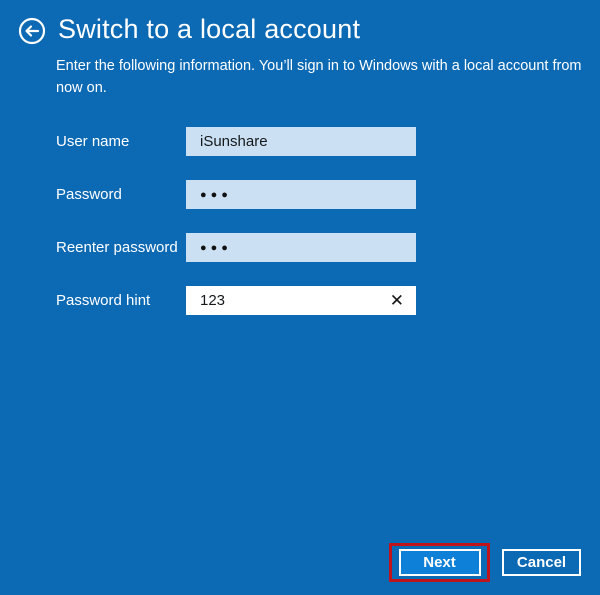 This screenshot has height=595, width=600. I want to click on password-input: ●●●, so click(301, 194).